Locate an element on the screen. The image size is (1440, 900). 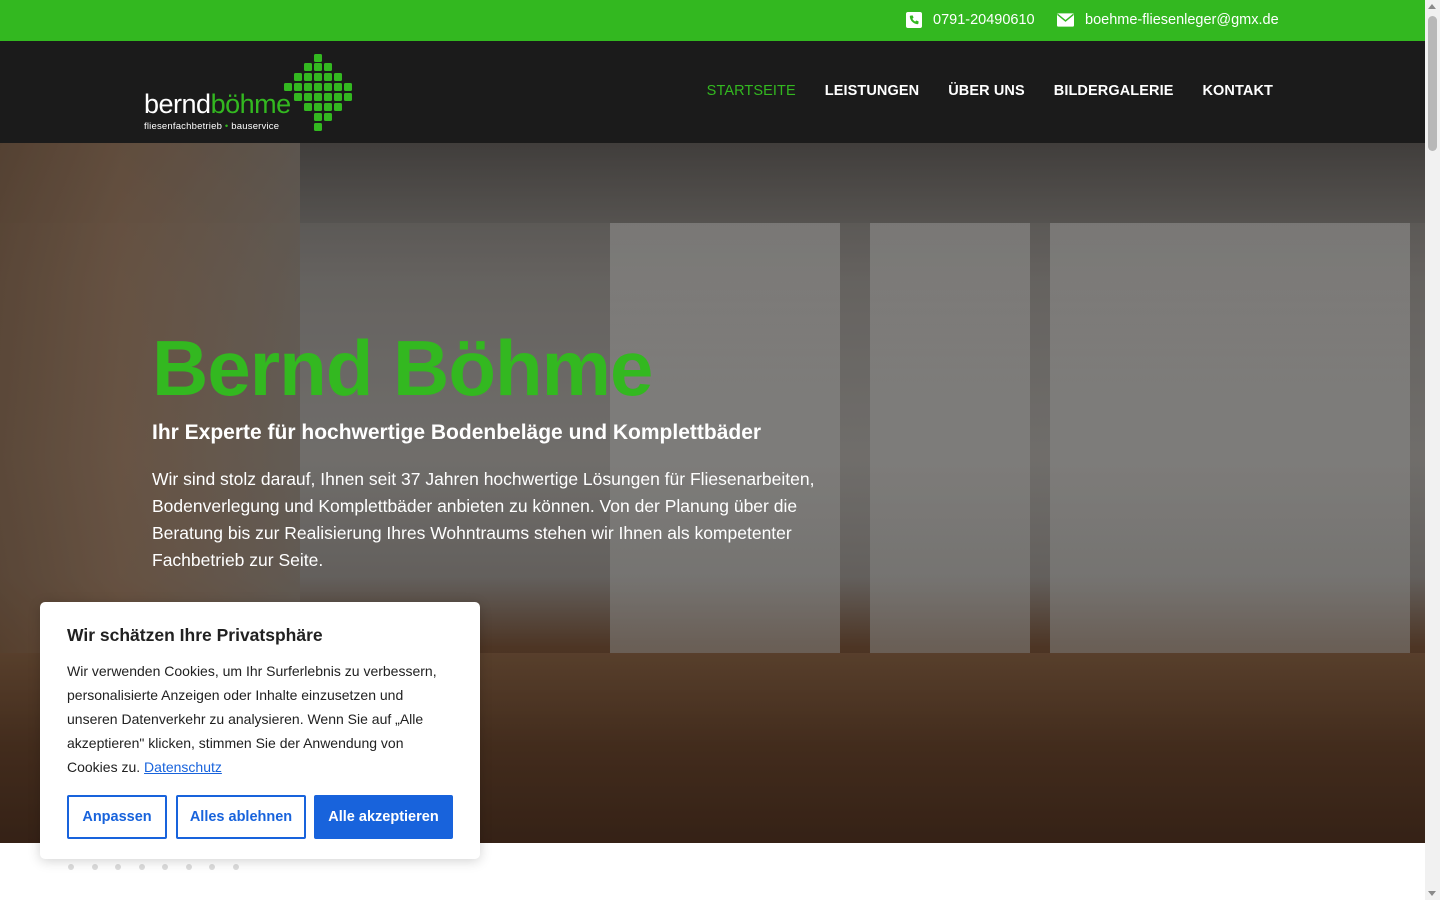
email-address: boehme-fliesenleger@gmx.de is located at coordinates (1182, 19).